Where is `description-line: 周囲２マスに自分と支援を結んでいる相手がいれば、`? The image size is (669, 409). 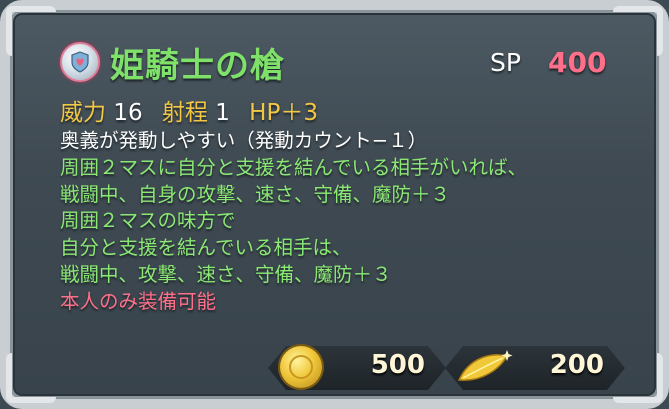 description-line: 周囲２マスに自分と支援を結んでいる相手がいれば、 is located at coordinates (294, 167).